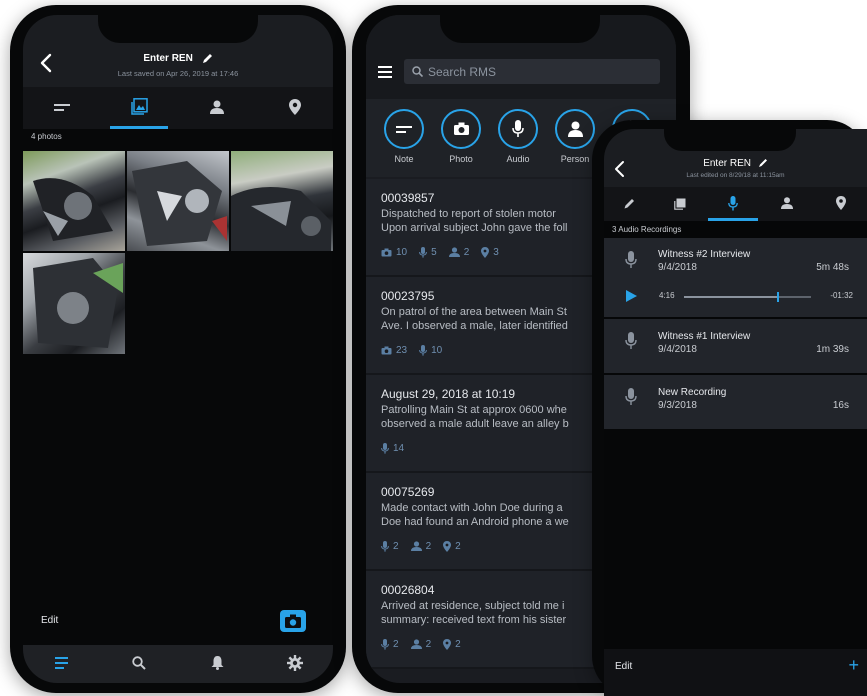  I want to click on tab-audio, so click(733, 204).